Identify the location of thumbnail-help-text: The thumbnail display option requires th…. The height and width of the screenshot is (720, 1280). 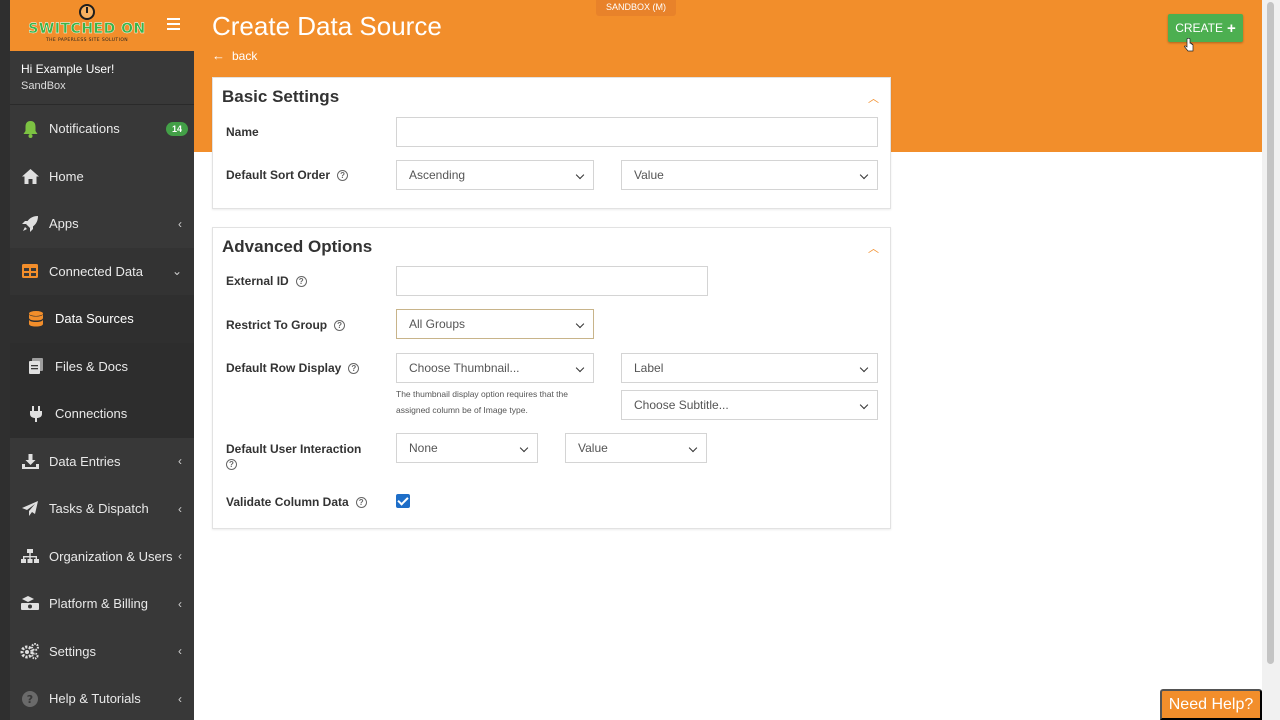
(482, 402).